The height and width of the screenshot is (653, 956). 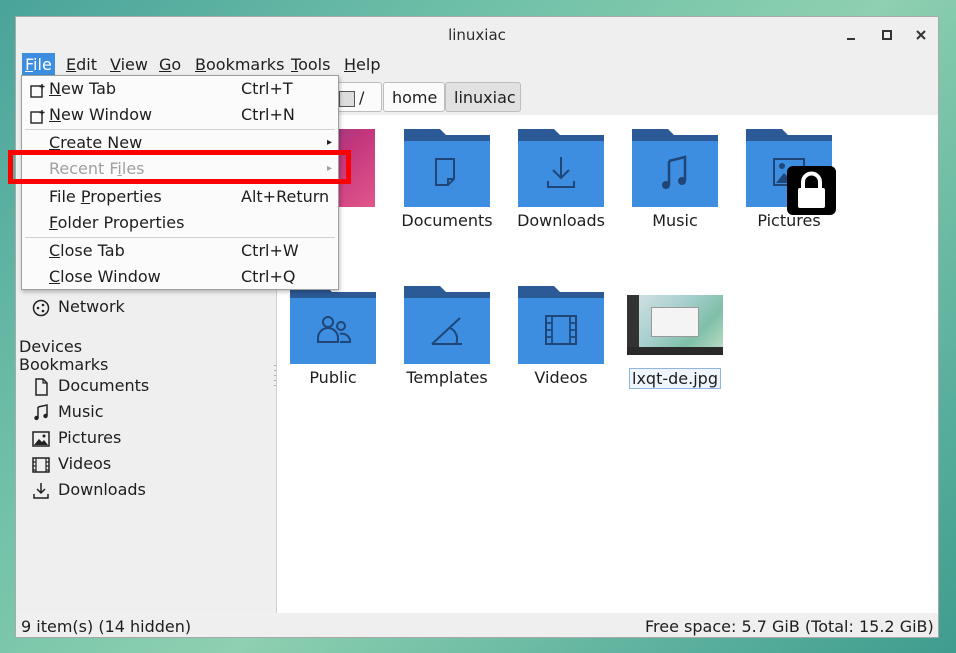 What do you see at coordinates (561, 377) in the screenshot?
I see `file-item-label: Videos` at bounding box center [561, 377].